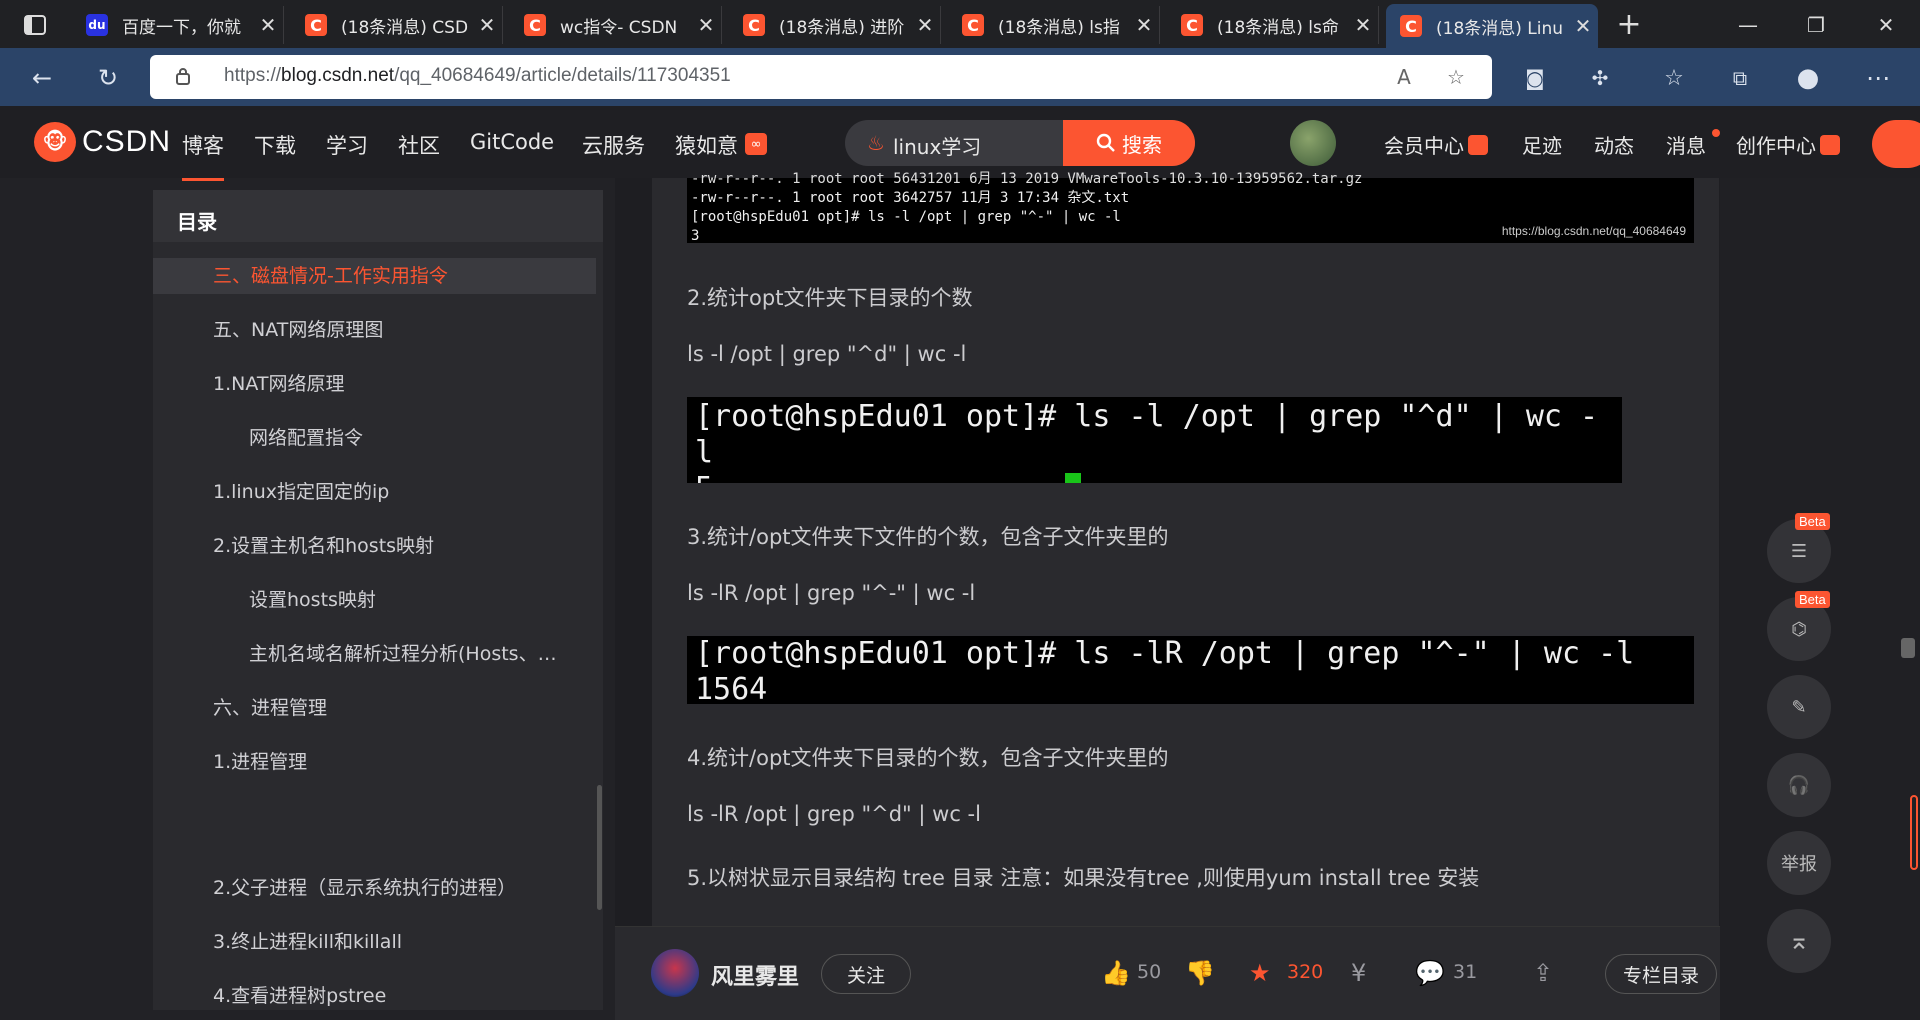  Describe the element at coordinates (127, 141) in the screenshot. I see `logo-text: CSDN` at that location.